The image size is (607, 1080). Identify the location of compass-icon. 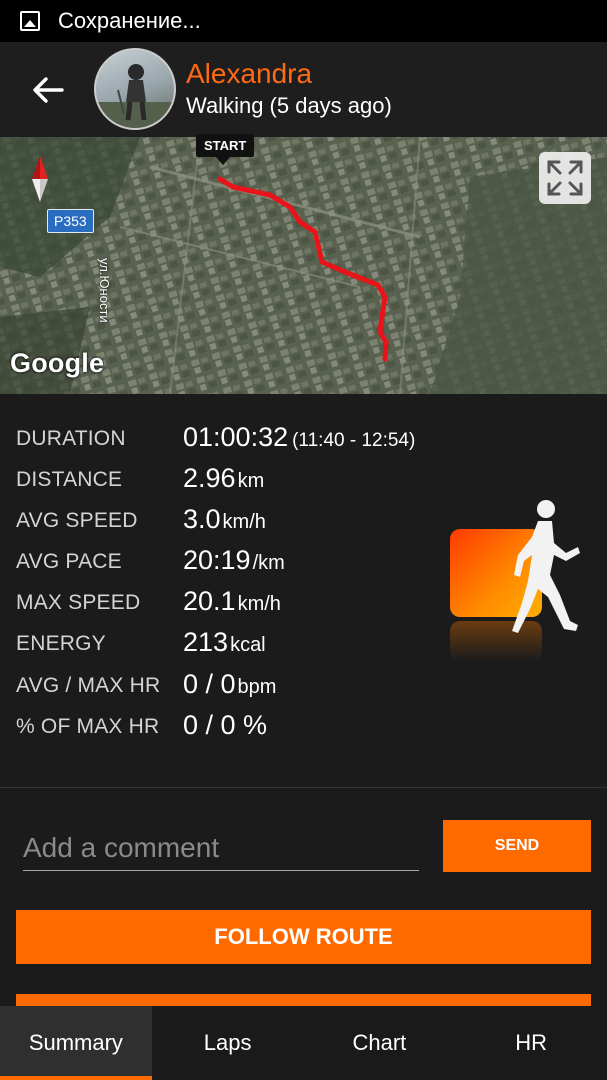
(40, 179).